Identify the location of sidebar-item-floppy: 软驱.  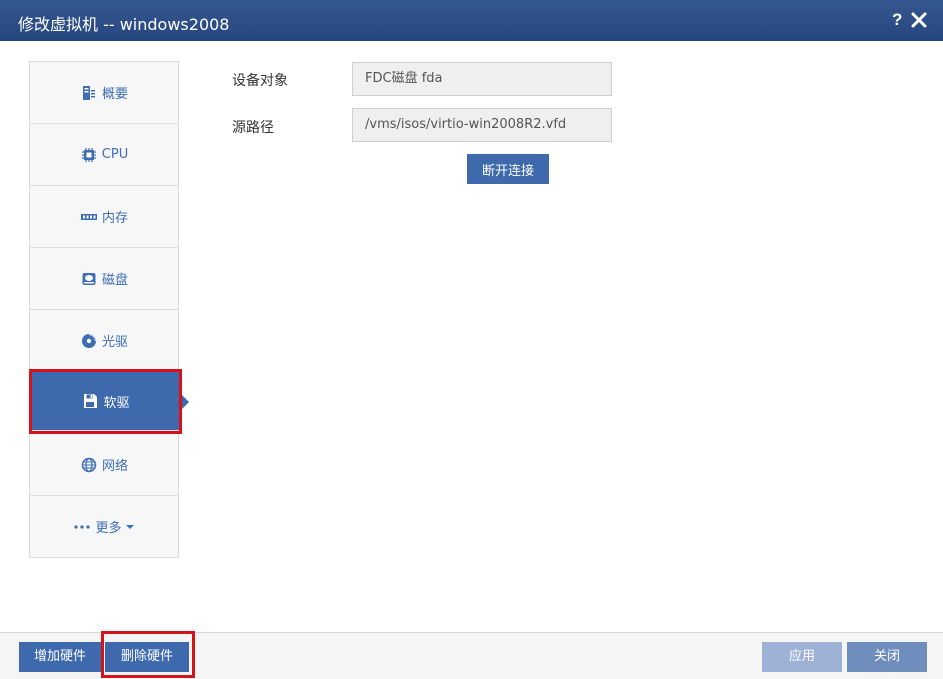
(105, 401).